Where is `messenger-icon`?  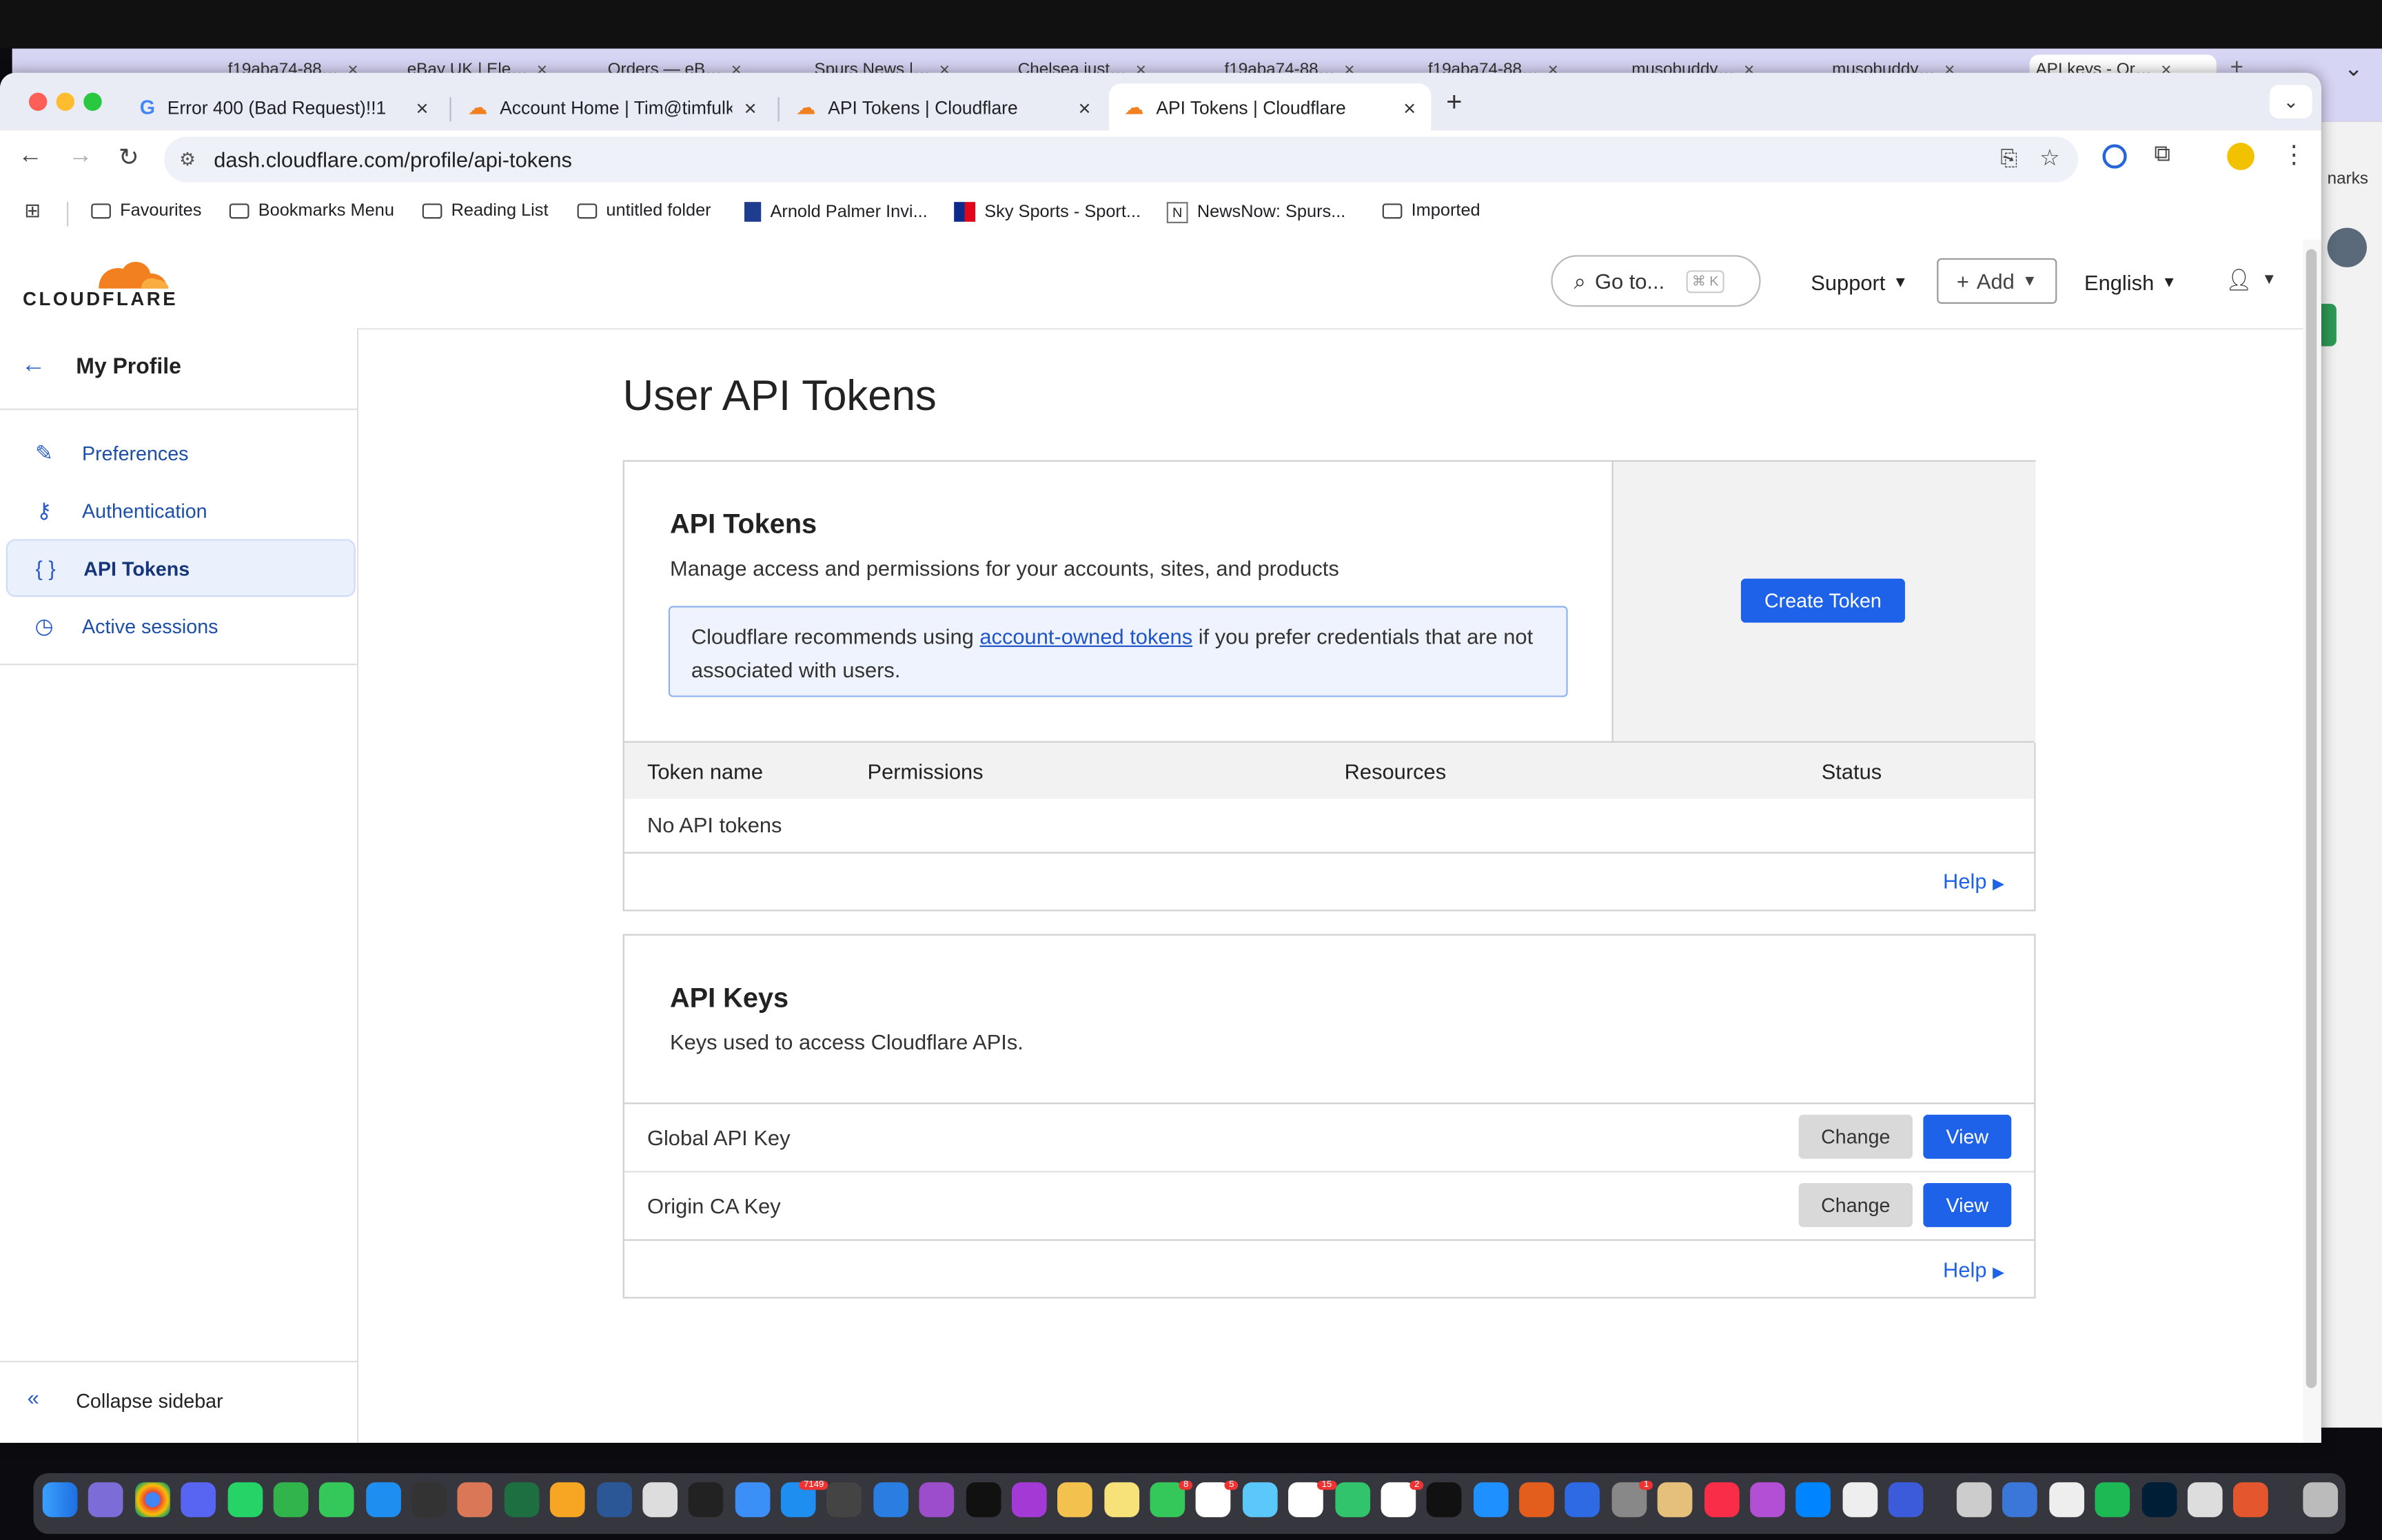
messenger-icon is located at coordinates (1813, 1499).